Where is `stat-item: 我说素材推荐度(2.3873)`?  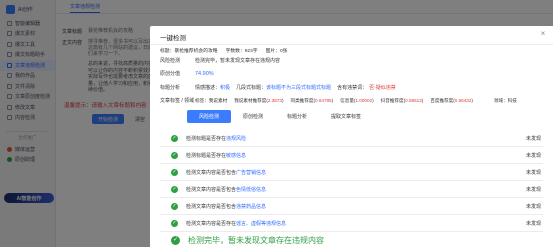 stat-item: 我说素材推荐度(2.3873) is located at coordinates (259, 100).